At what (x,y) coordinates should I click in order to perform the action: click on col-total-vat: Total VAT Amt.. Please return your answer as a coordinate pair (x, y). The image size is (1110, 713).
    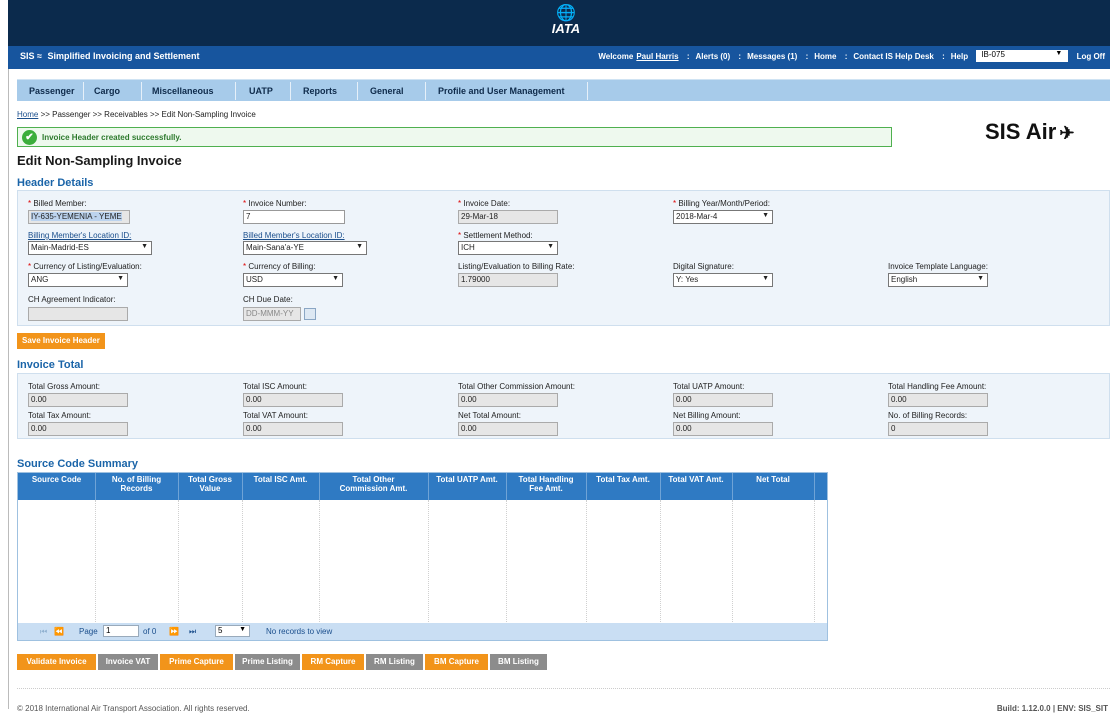
    Looking at the image, I should click on (696, 479).